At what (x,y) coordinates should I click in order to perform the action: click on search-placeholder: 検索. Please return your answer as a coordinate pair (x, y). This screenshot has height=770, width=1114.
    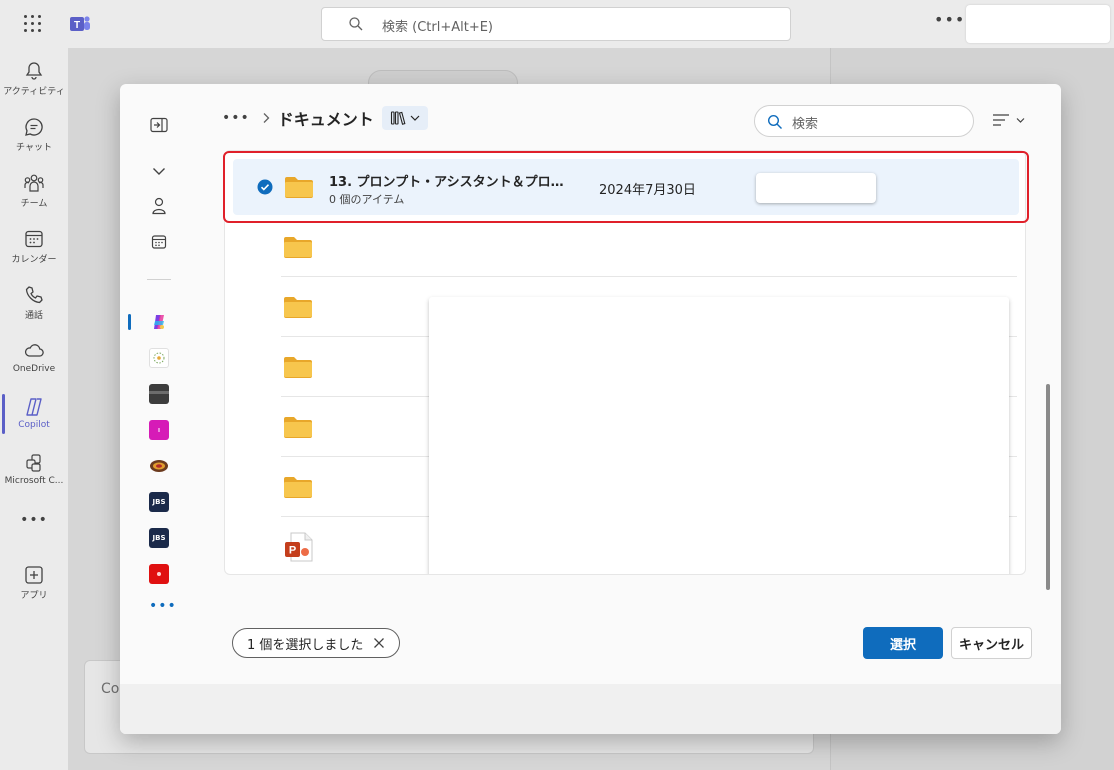
    Looking at the image, I should click on (805, 124).